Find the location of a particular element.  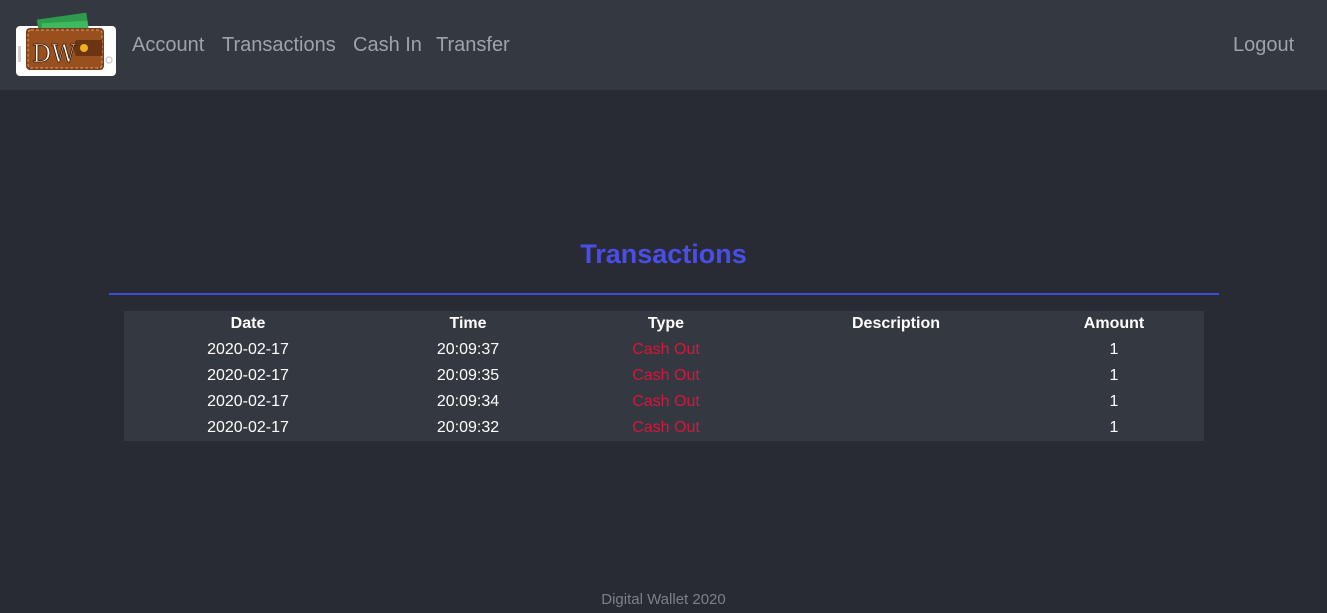

cell-time: 20:09:35 is located at coordinates (468, 375).